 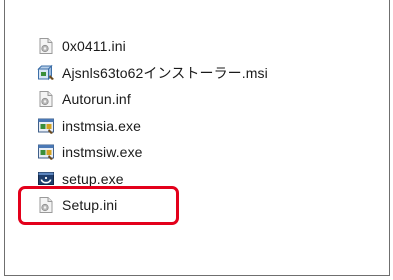 What do you see at coordinates (46, 73) in the screenshot?
I see `installer-package-icon` at bounding box center [46, 73].